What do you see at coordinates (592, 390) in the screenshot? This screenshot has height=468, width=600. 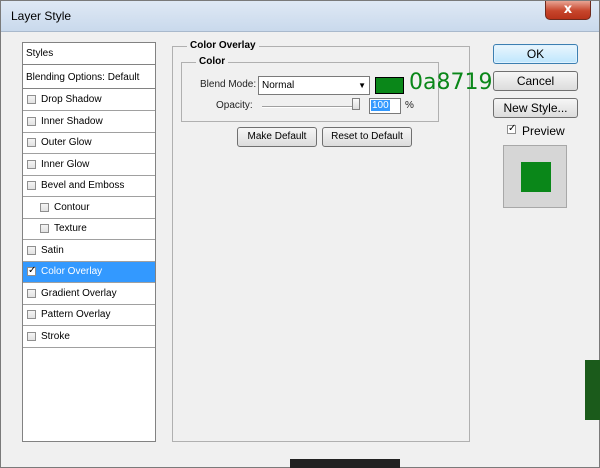 I see `background-fragment` at bounding box center [592, 390].